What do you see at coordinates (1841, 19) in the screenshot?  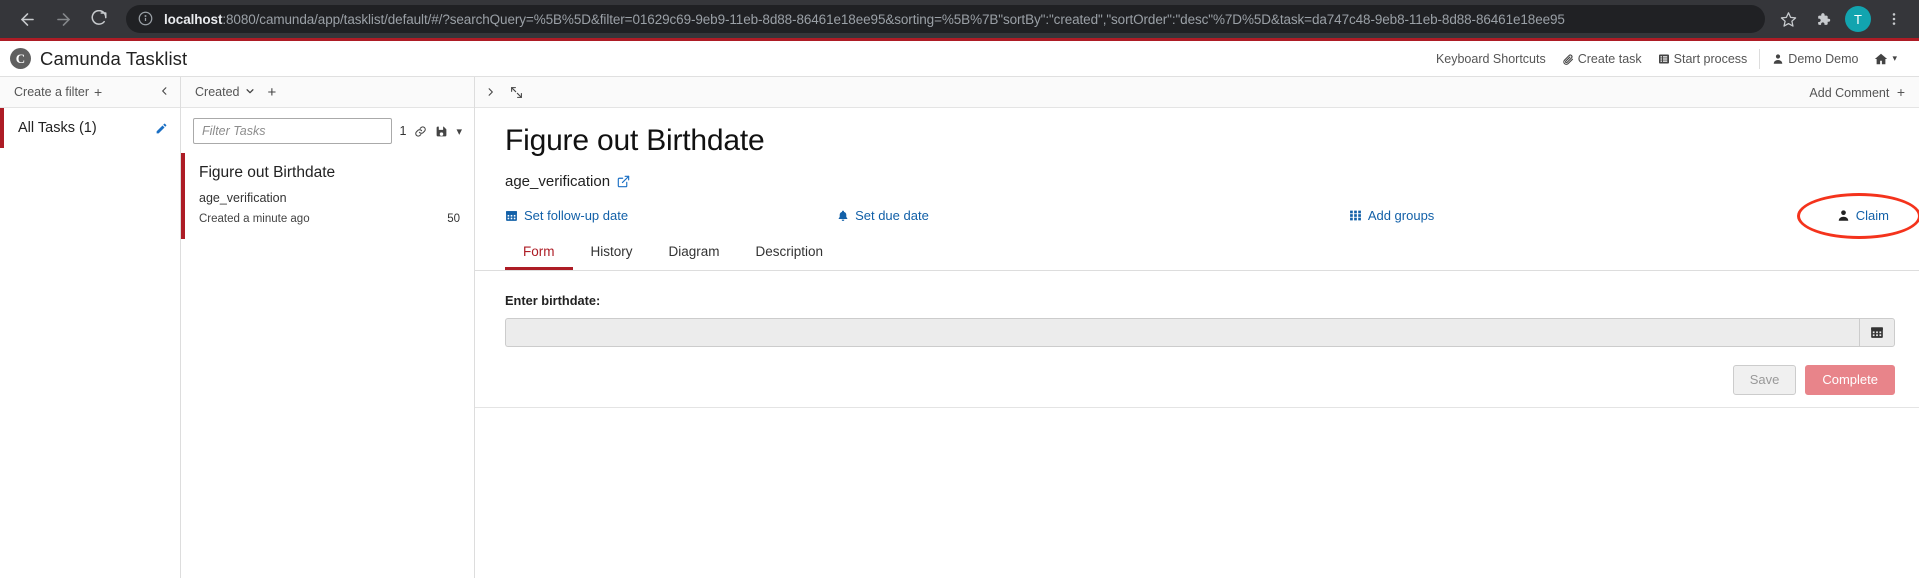 I see `browser-actions: T` at bounding box center [1841, 19].